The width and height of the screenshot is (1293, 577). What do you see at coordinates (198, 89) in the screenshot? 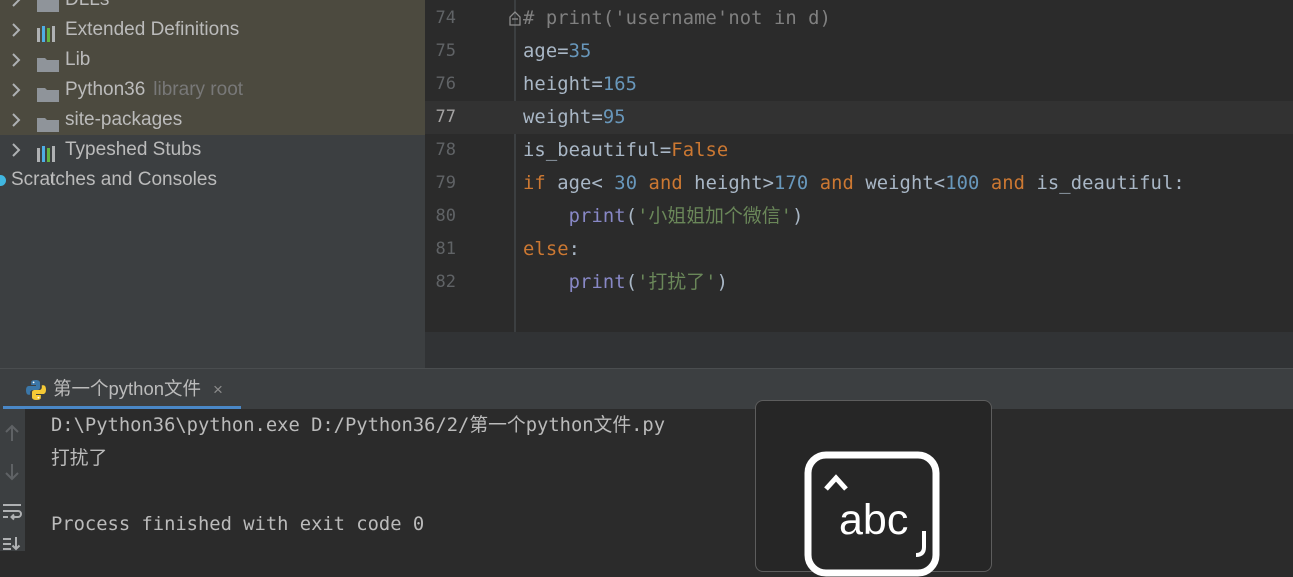
I see `library-root-note: library root` at bounding box center [198, 89].